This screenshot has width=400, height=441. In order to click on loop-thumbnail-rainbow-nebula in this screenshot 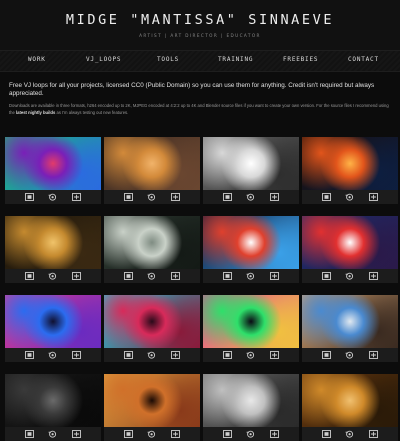, I will do `click(53, 163)`.